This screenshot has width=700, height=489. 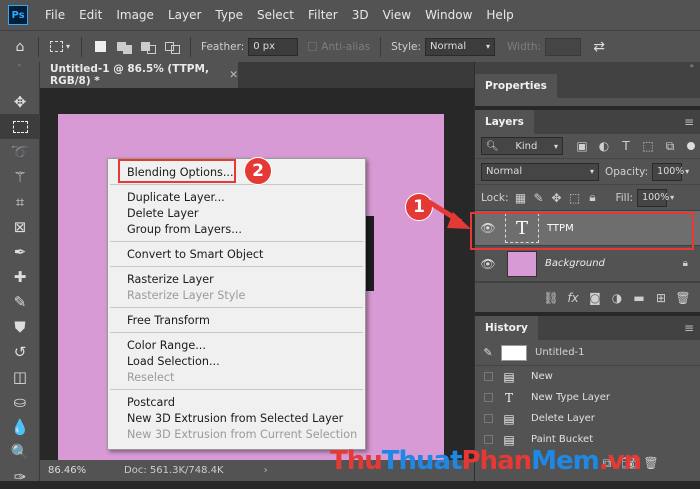 I want to click on link-layers-icon: ⛓, so click(x=551, y=298).